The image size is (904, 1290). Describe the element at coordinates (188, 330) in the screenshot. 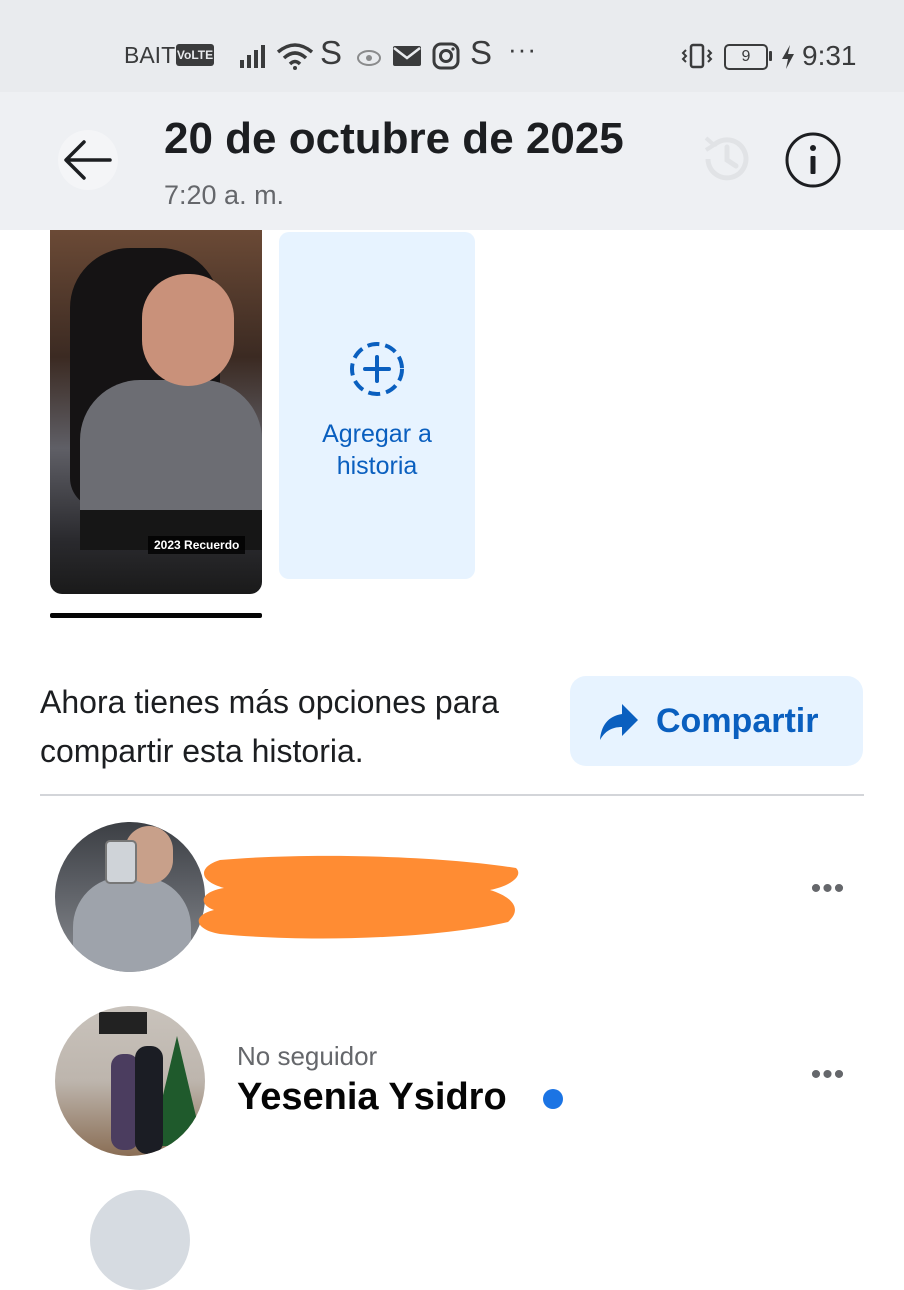

I see `photo-face` at that location.